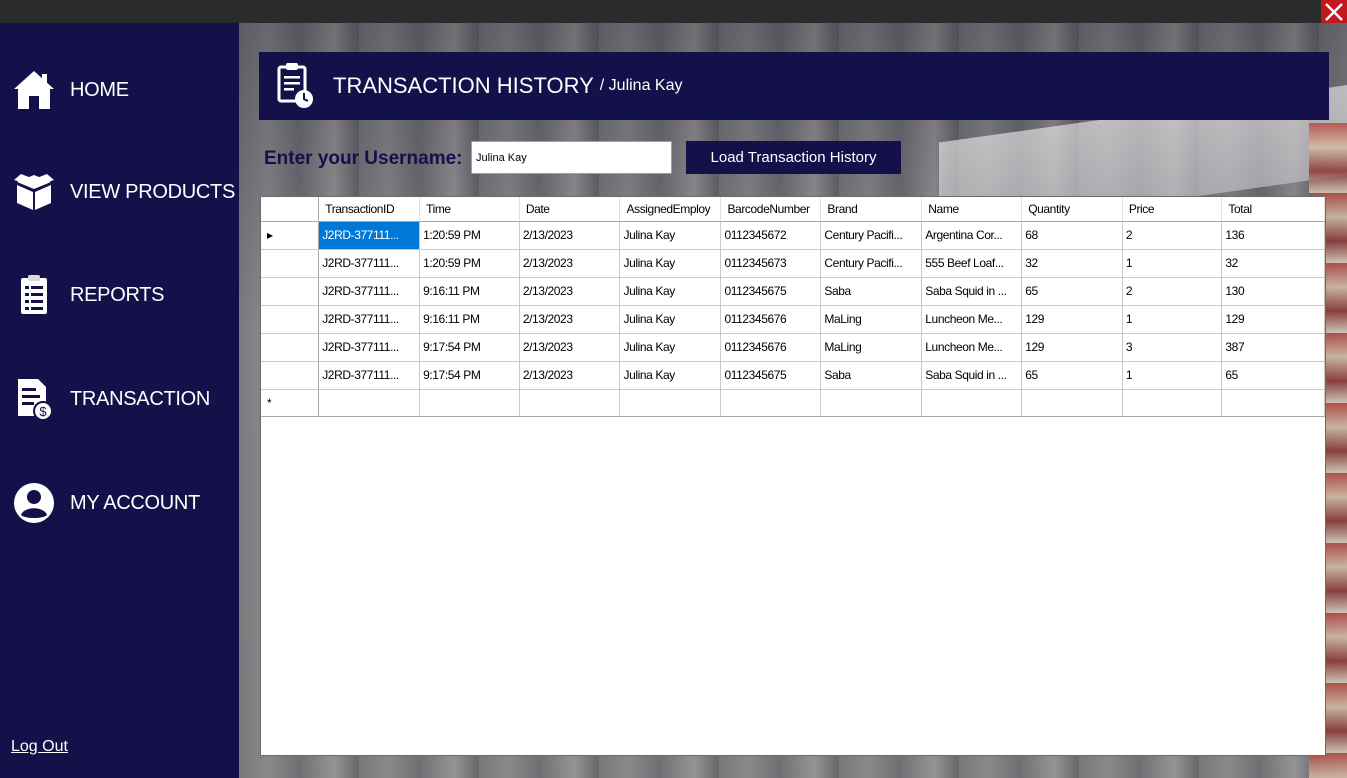  I want to click on table-cell: 0112345672, so click(771, 235).